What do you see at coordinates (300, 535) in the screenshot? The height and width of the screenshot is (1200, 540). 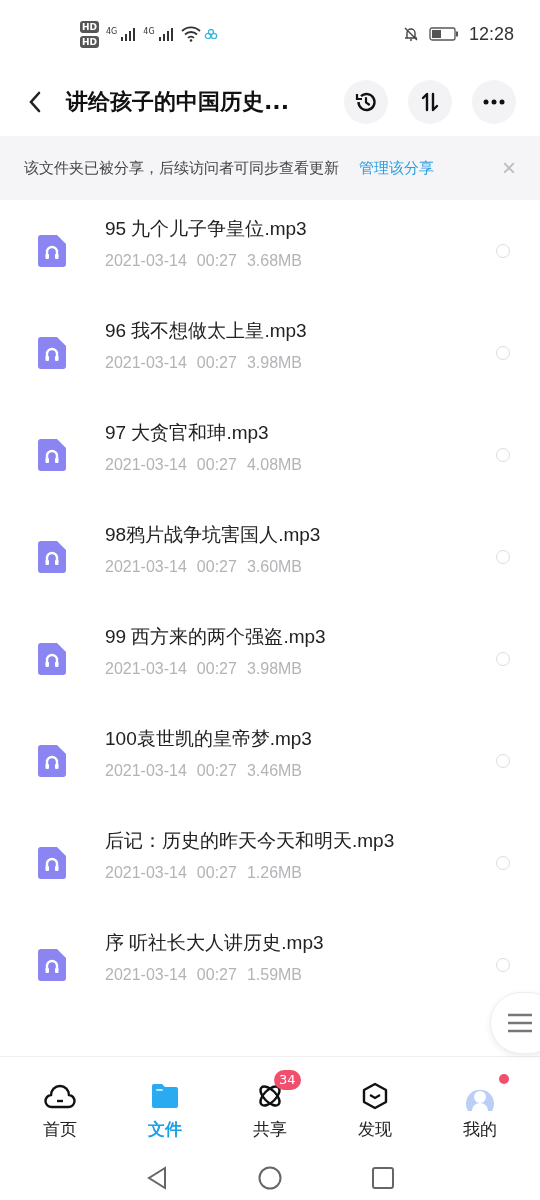 I see `file-name: 98鸦片战争坑害国人.mp3` at bounding box center [300, 535].